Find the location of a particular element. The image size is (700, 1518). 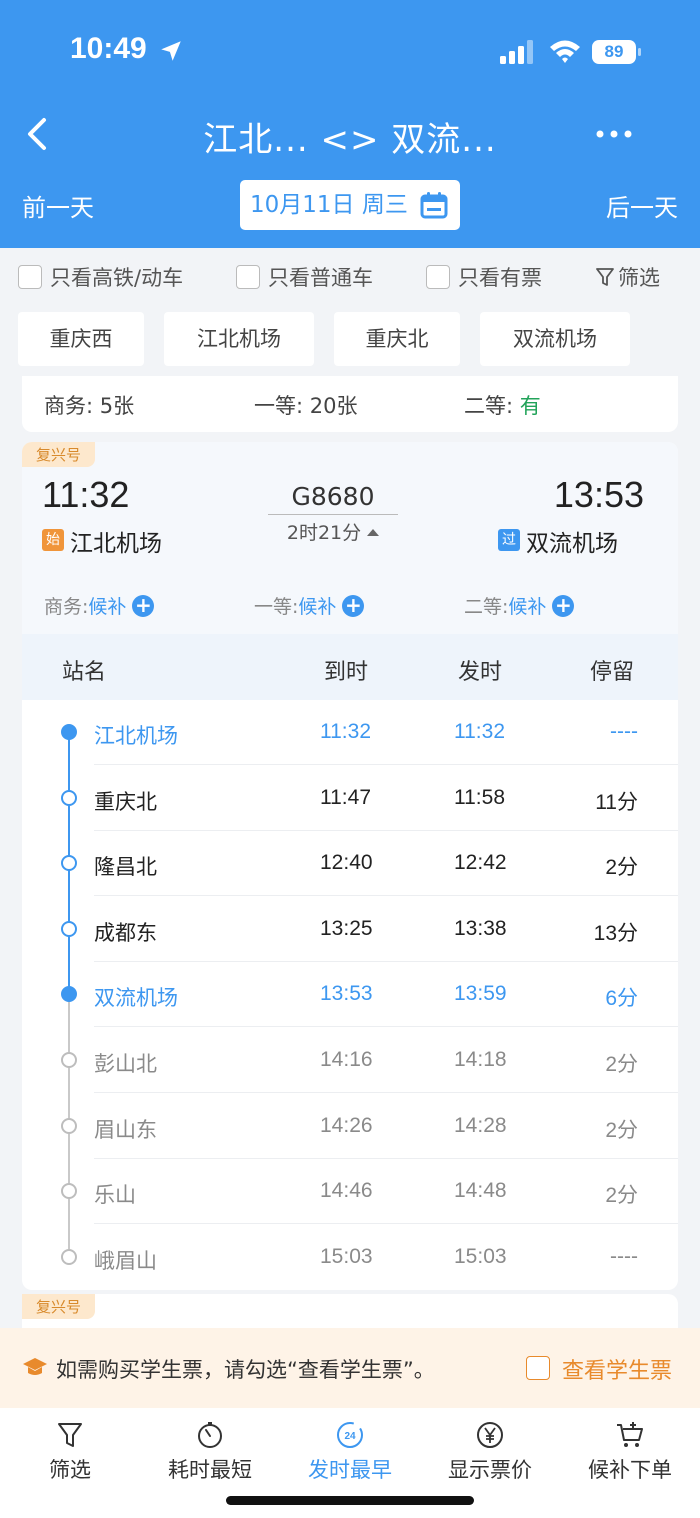

waitlist-second-class: 二等: 候补 + is located at coordinates (519, 605).